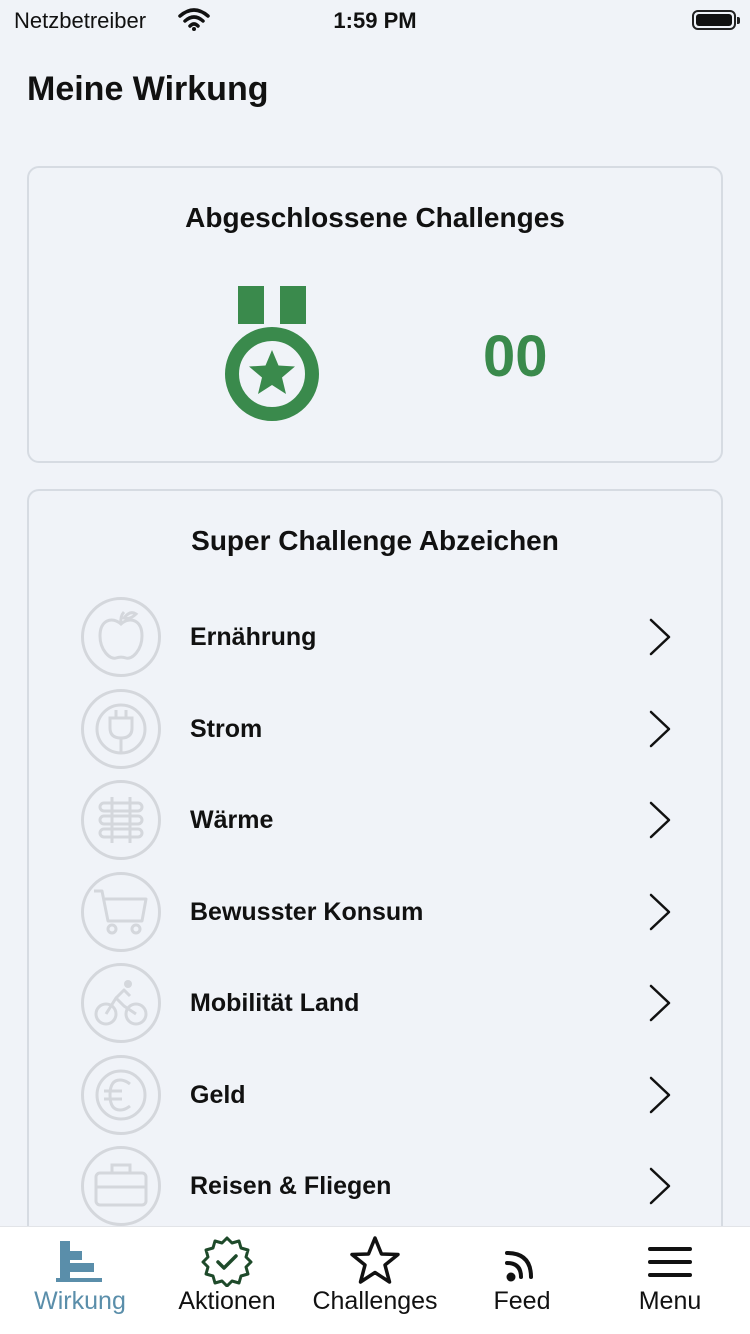  Describe the element at coordinates (121, 911) in the screenshot. I see `cart-icon` at that location.